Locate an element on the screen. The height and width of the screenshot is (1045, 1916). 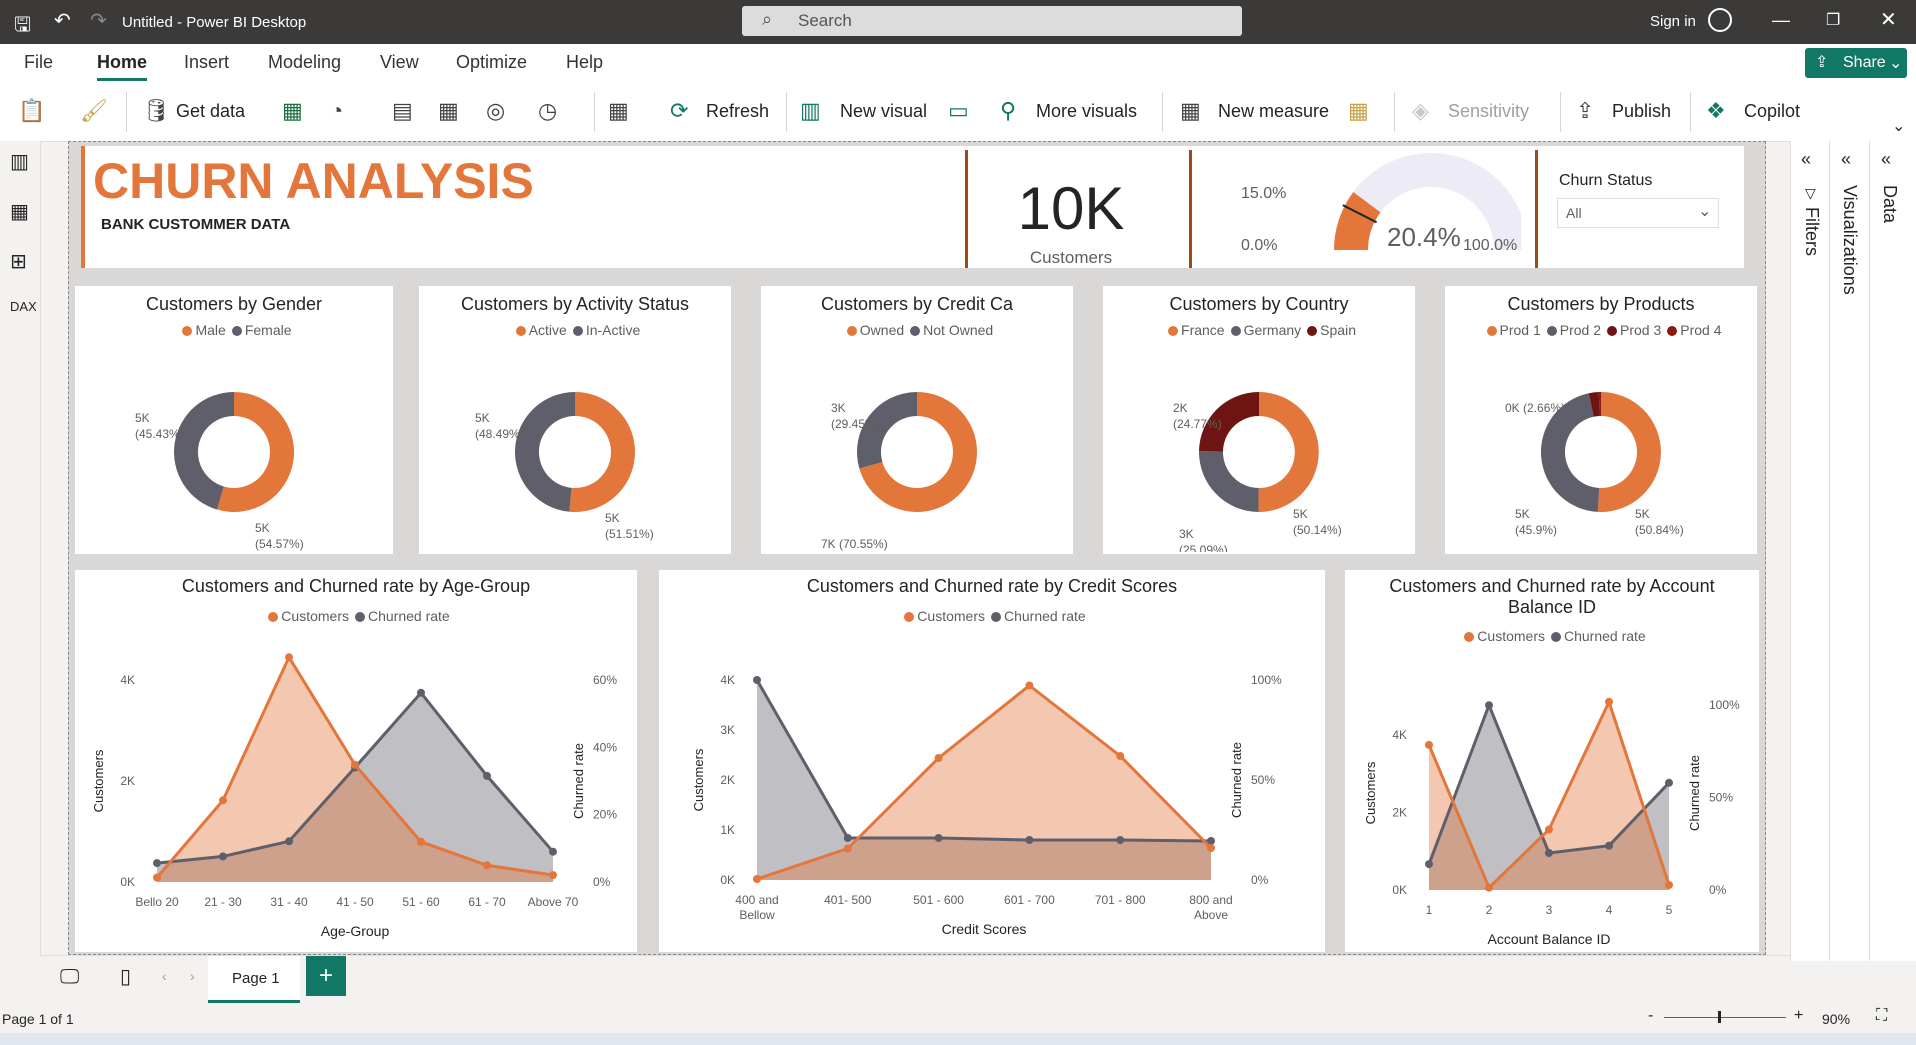
collapse-data-icon: « is located at coordinates (1886, 159).